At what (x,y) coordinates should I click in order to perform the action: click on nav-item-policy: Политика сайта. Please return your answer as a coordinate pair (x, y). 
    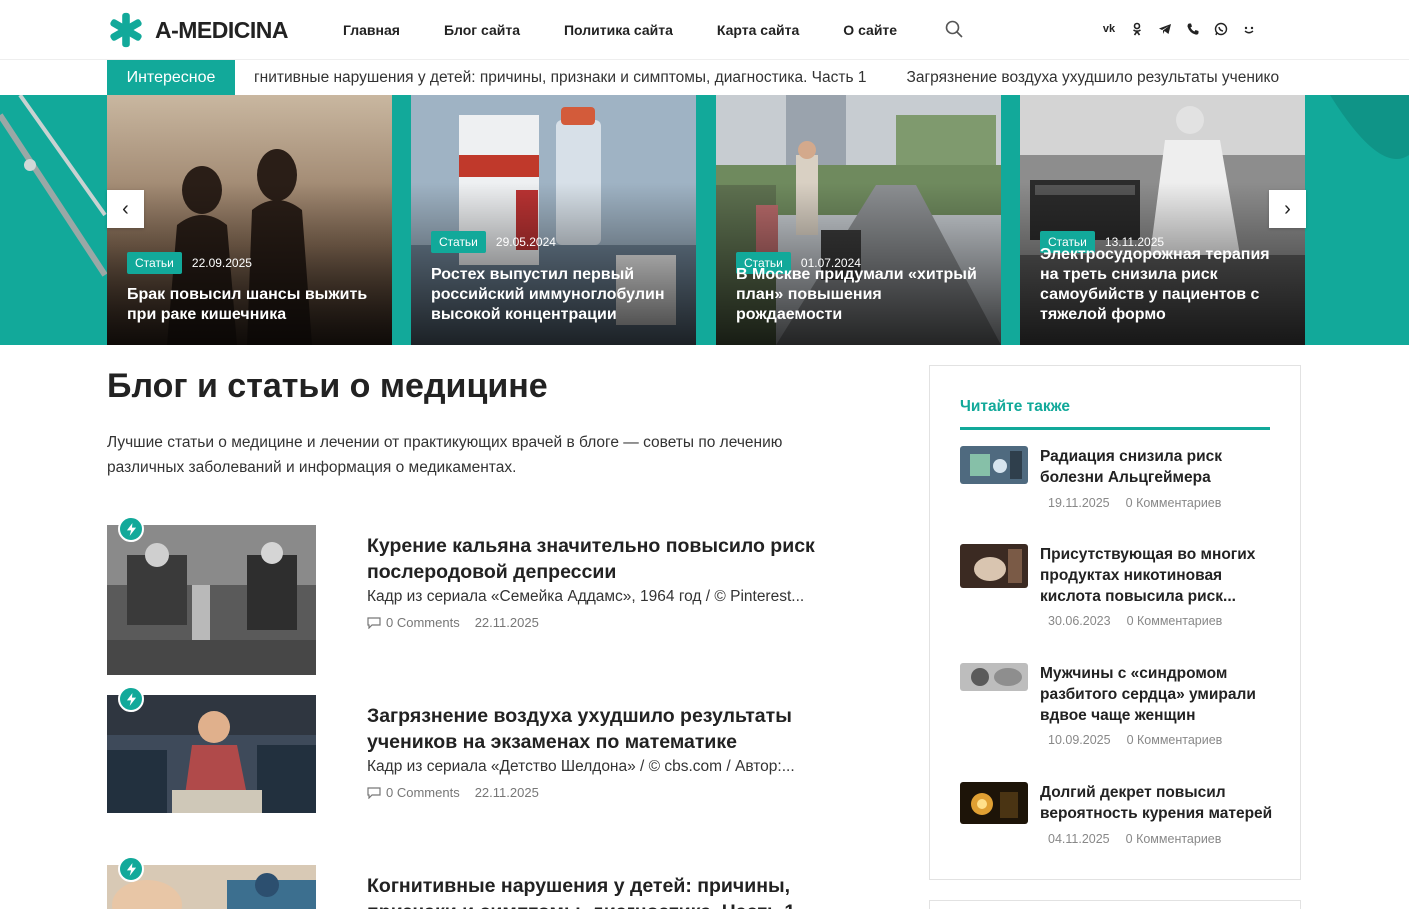
    Looking at the image, I should click on (618, 30).